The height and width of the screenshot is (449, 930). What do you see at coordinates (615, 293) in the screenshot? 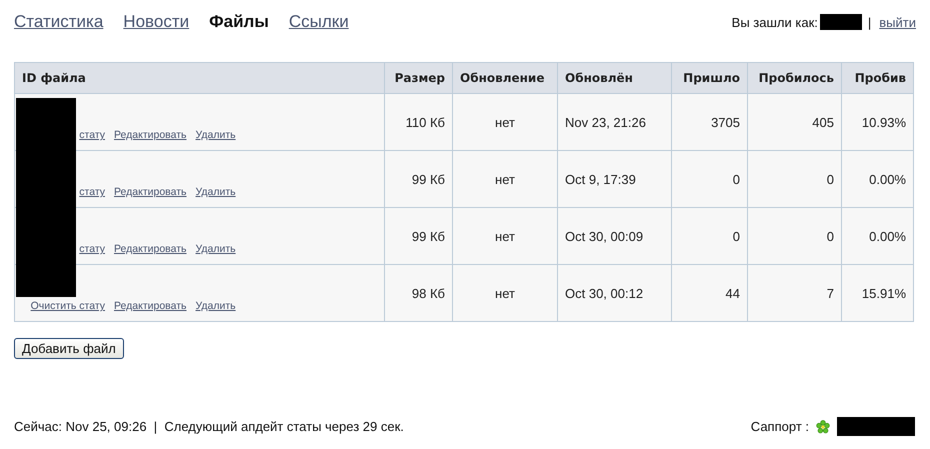
I see `date-cell: Oct 30, 00:12` at bounding box center [615, 293].